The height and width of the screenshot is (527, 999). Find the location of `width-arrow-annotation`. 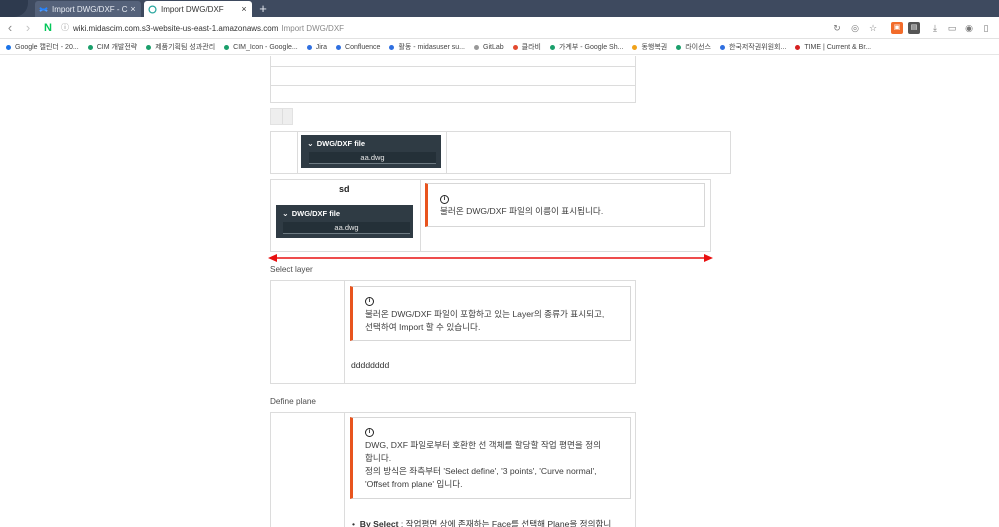

width-arrow-annotation is located at coordinates (490, 258).